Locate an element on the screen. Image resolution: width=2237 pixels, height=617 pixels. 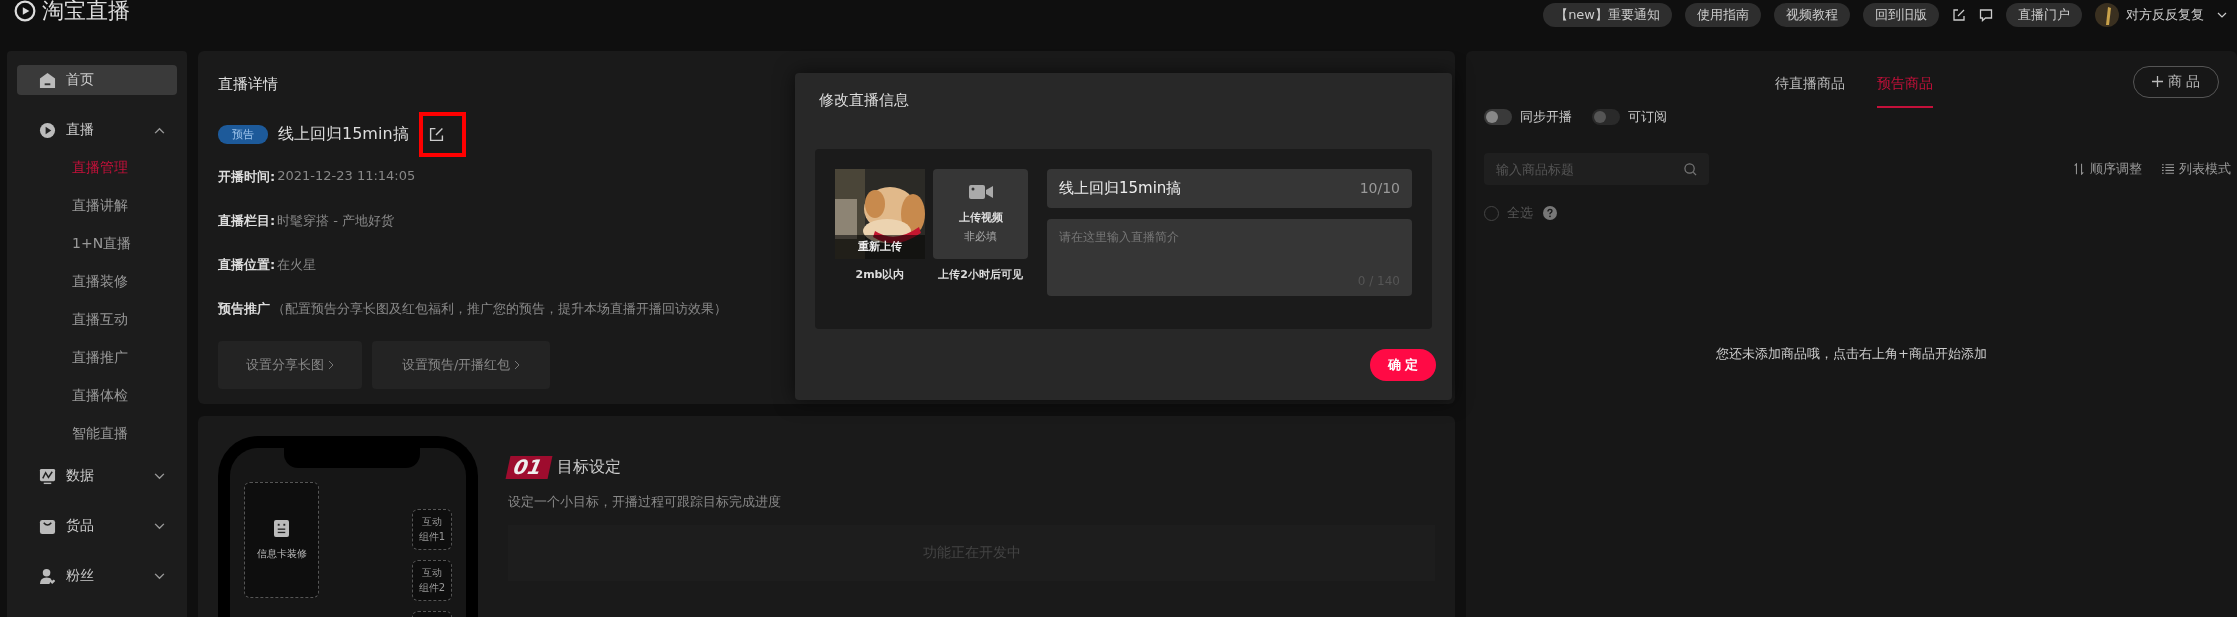
nav-subitem: 直播推广 is located at coordinates (72, 366).